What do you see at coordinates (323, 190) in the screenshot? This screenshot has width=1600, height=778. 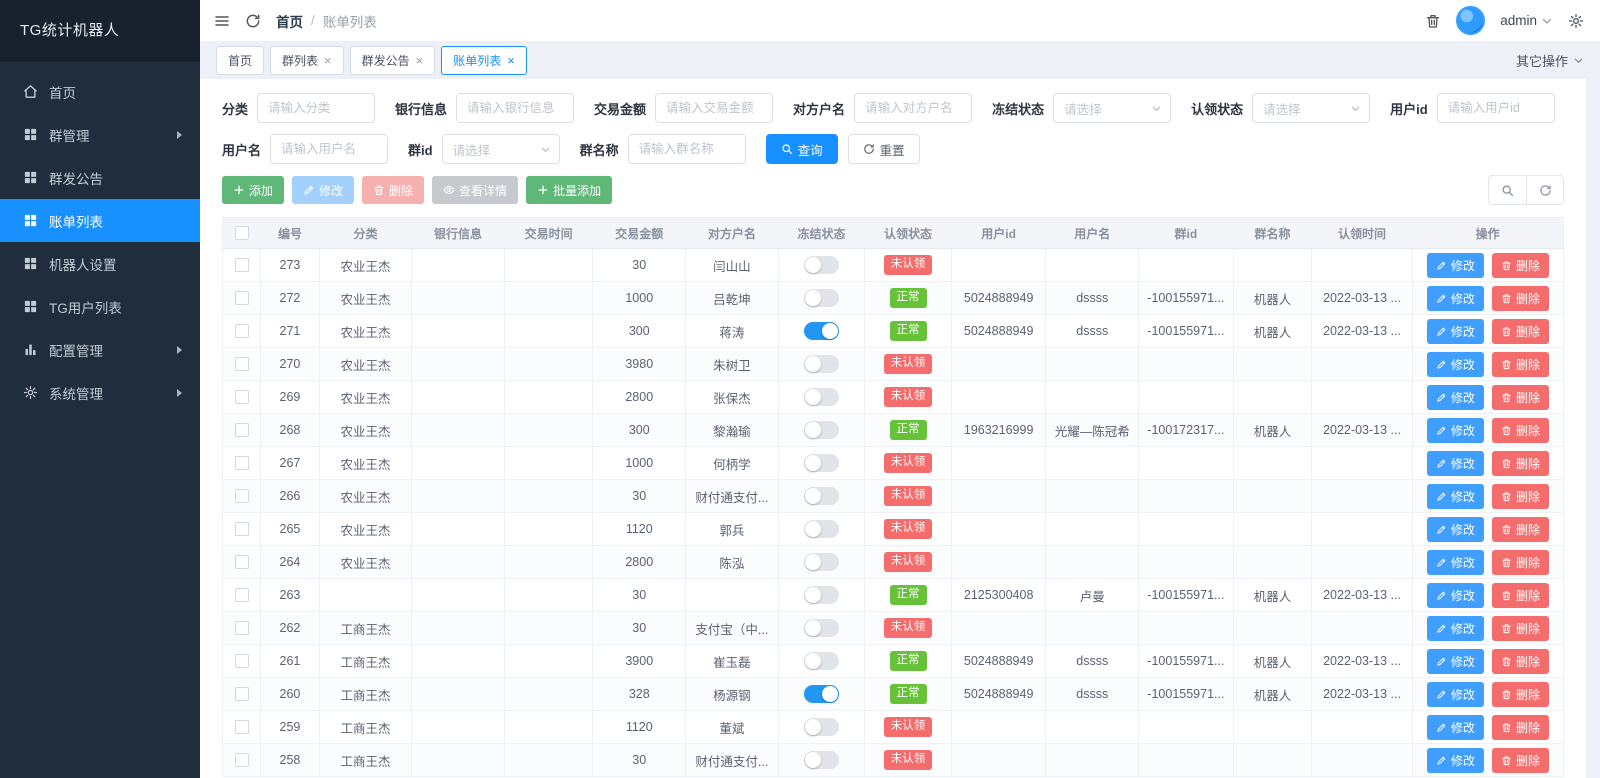 I see `edit-button: 修改` at bounding box center [323, 190].